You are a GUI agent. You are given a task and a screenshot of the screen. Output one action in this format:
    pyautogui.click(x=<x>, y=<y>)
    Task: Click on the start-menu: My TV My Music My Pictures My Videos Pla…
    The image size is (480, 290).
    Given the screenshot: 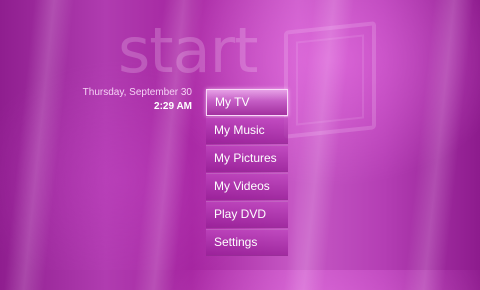 What is the action you would take?
    pyautogui.click(x=247, y=172)
    